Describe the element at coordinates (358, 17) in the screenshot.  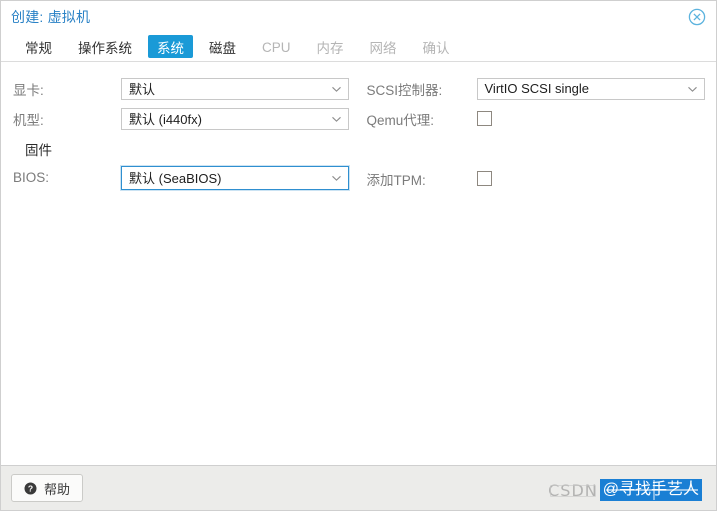
I see `dialog-titlebar: 创建: 虚拟机` at that location.